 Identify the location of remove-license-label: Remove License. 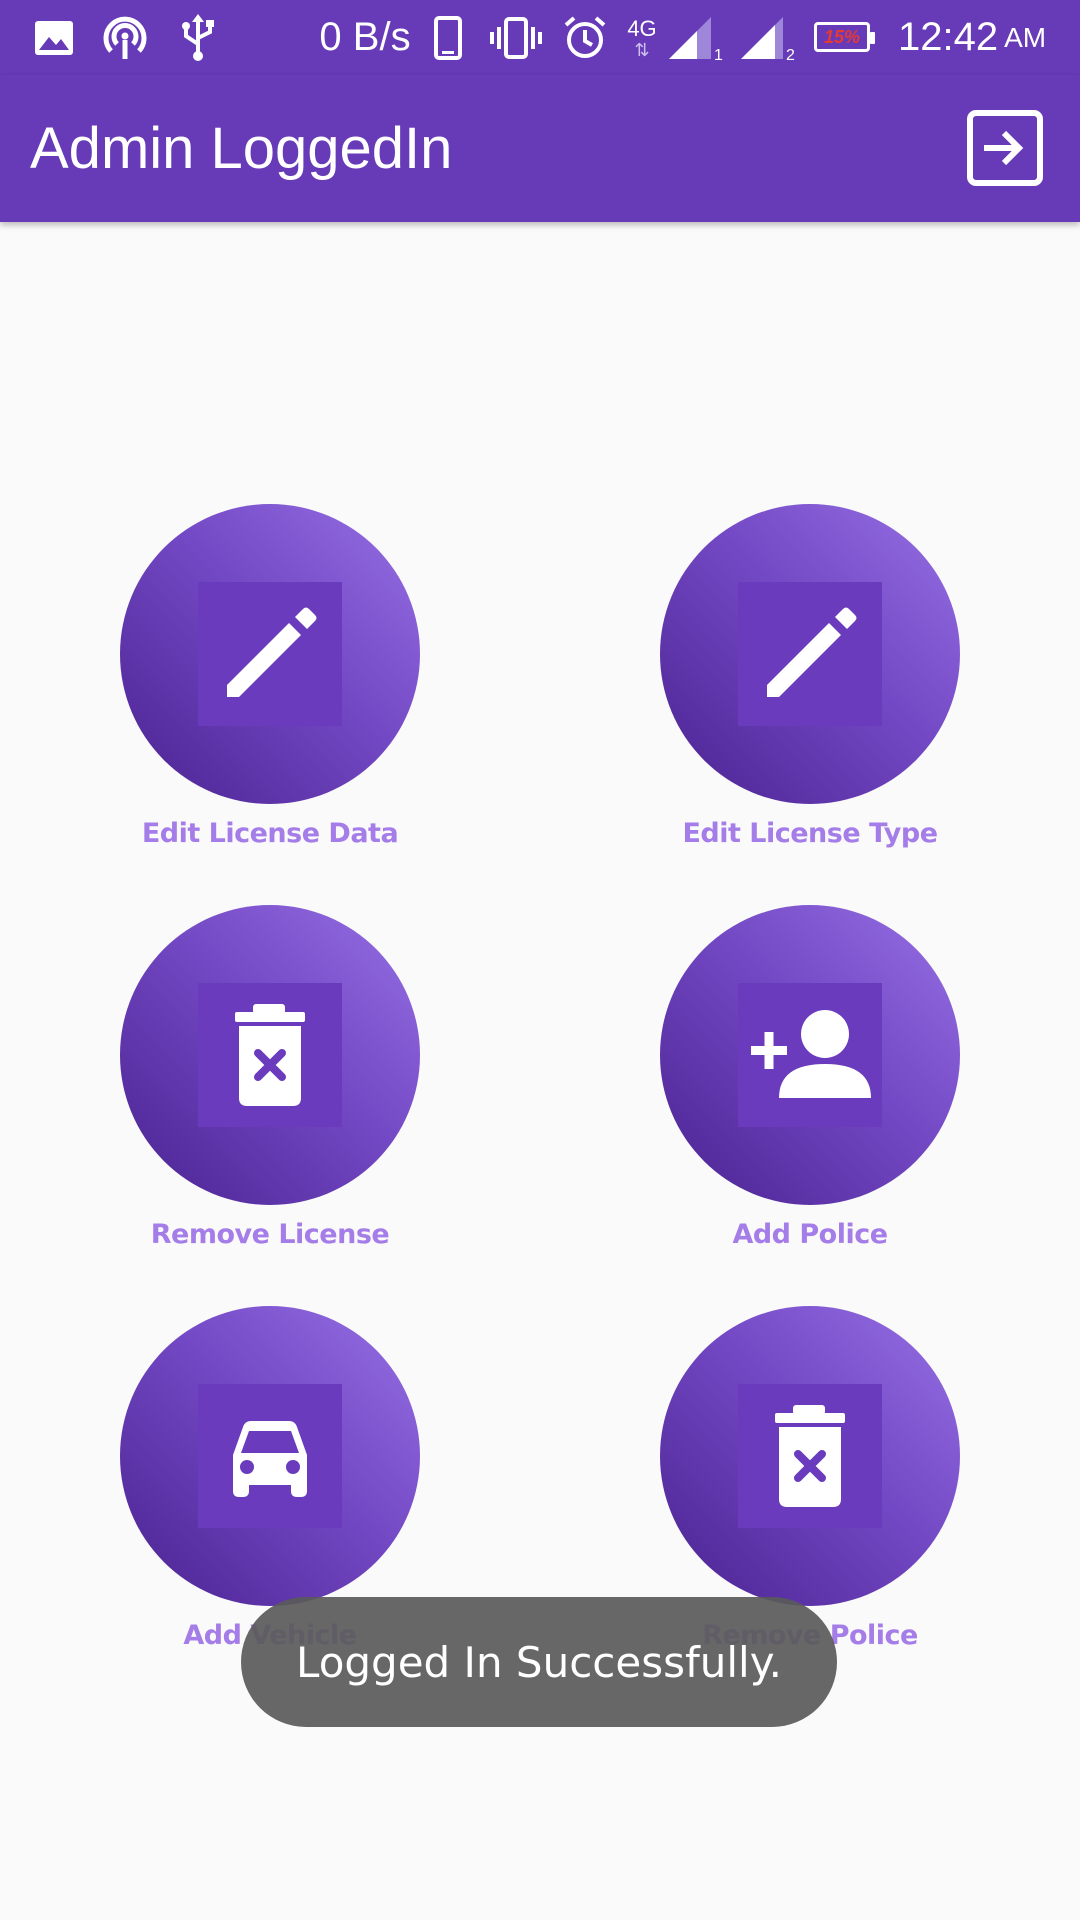
(270, 1234).